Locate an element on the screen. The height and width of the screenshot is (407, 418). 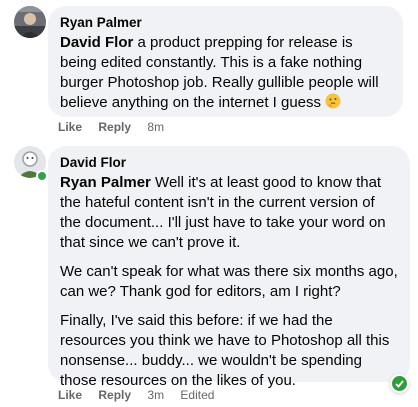
mention-link: Ryan Palmer is located at coordinates (105, 182).